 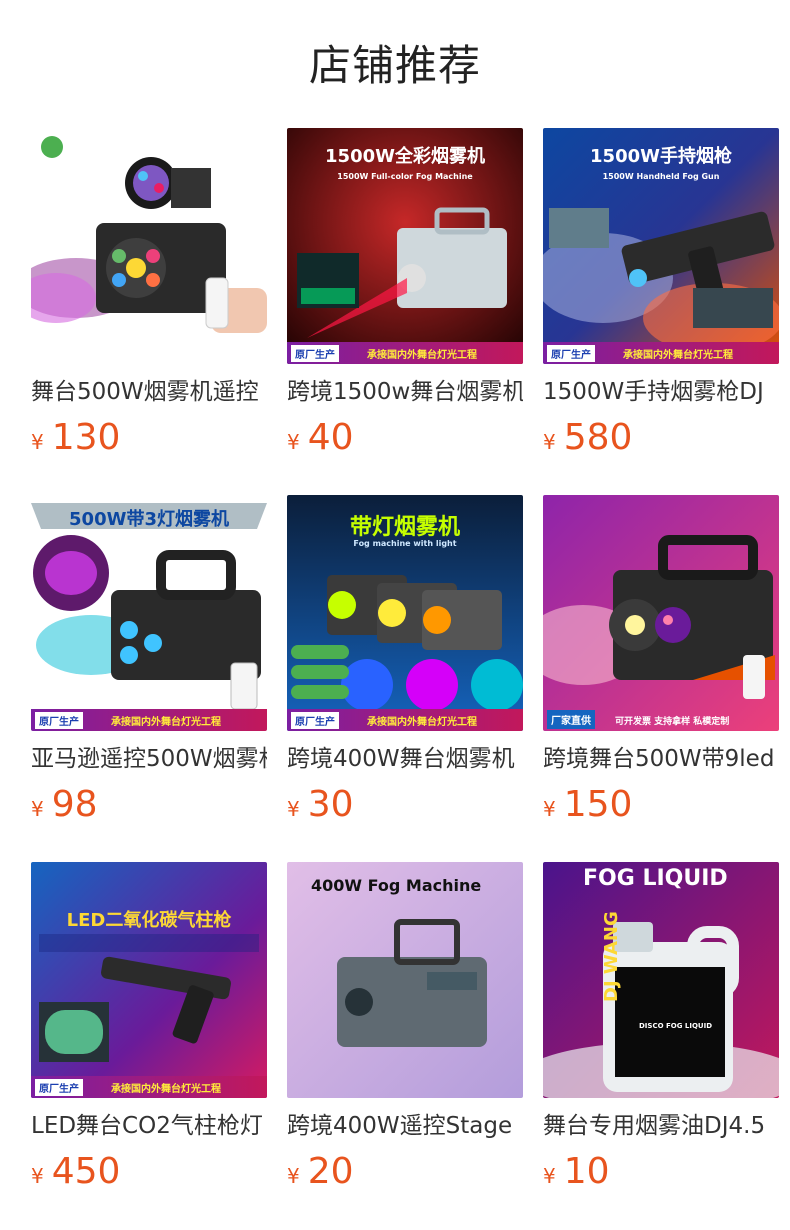 I want to click on product-name: 舞台500W烟雾机遥控, so click(x=149, y=392).